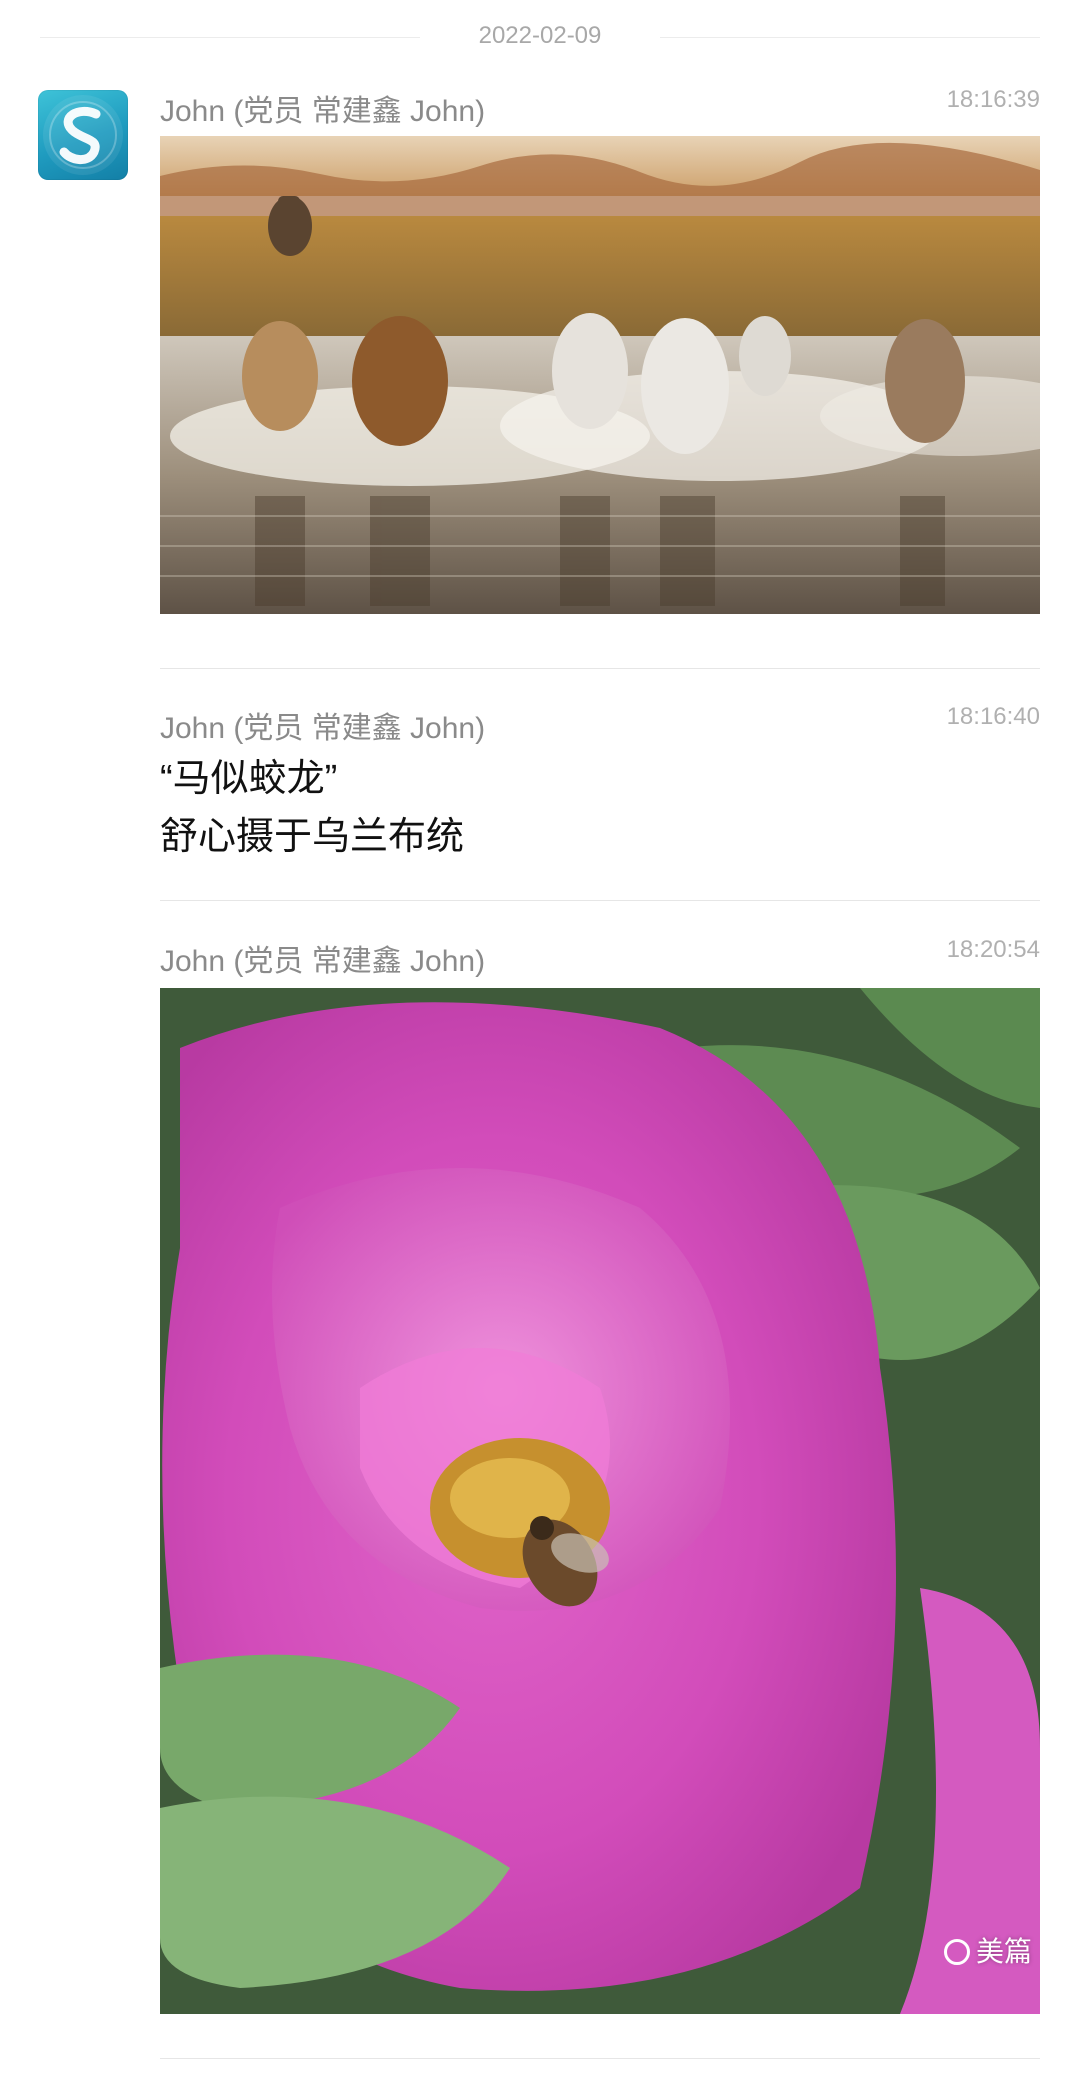 The height and width of the screenshot is (2081, 1080). I want to click on watermark-label: 美篇, so click(1003, 1951).